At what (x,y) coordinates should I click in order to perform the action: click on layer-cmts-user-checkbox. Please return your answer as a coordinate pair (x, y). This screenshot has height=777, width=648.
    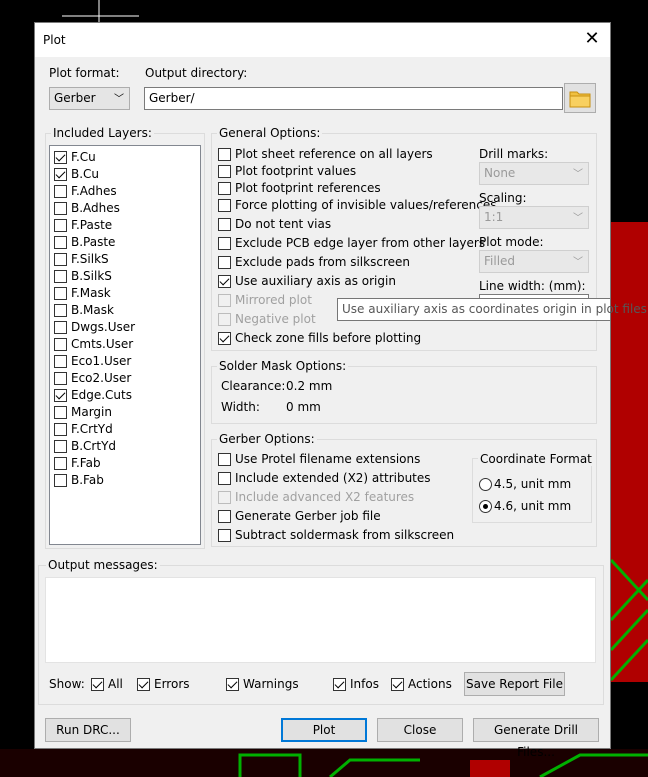
    Looking at the image, I should click on (60, 344).